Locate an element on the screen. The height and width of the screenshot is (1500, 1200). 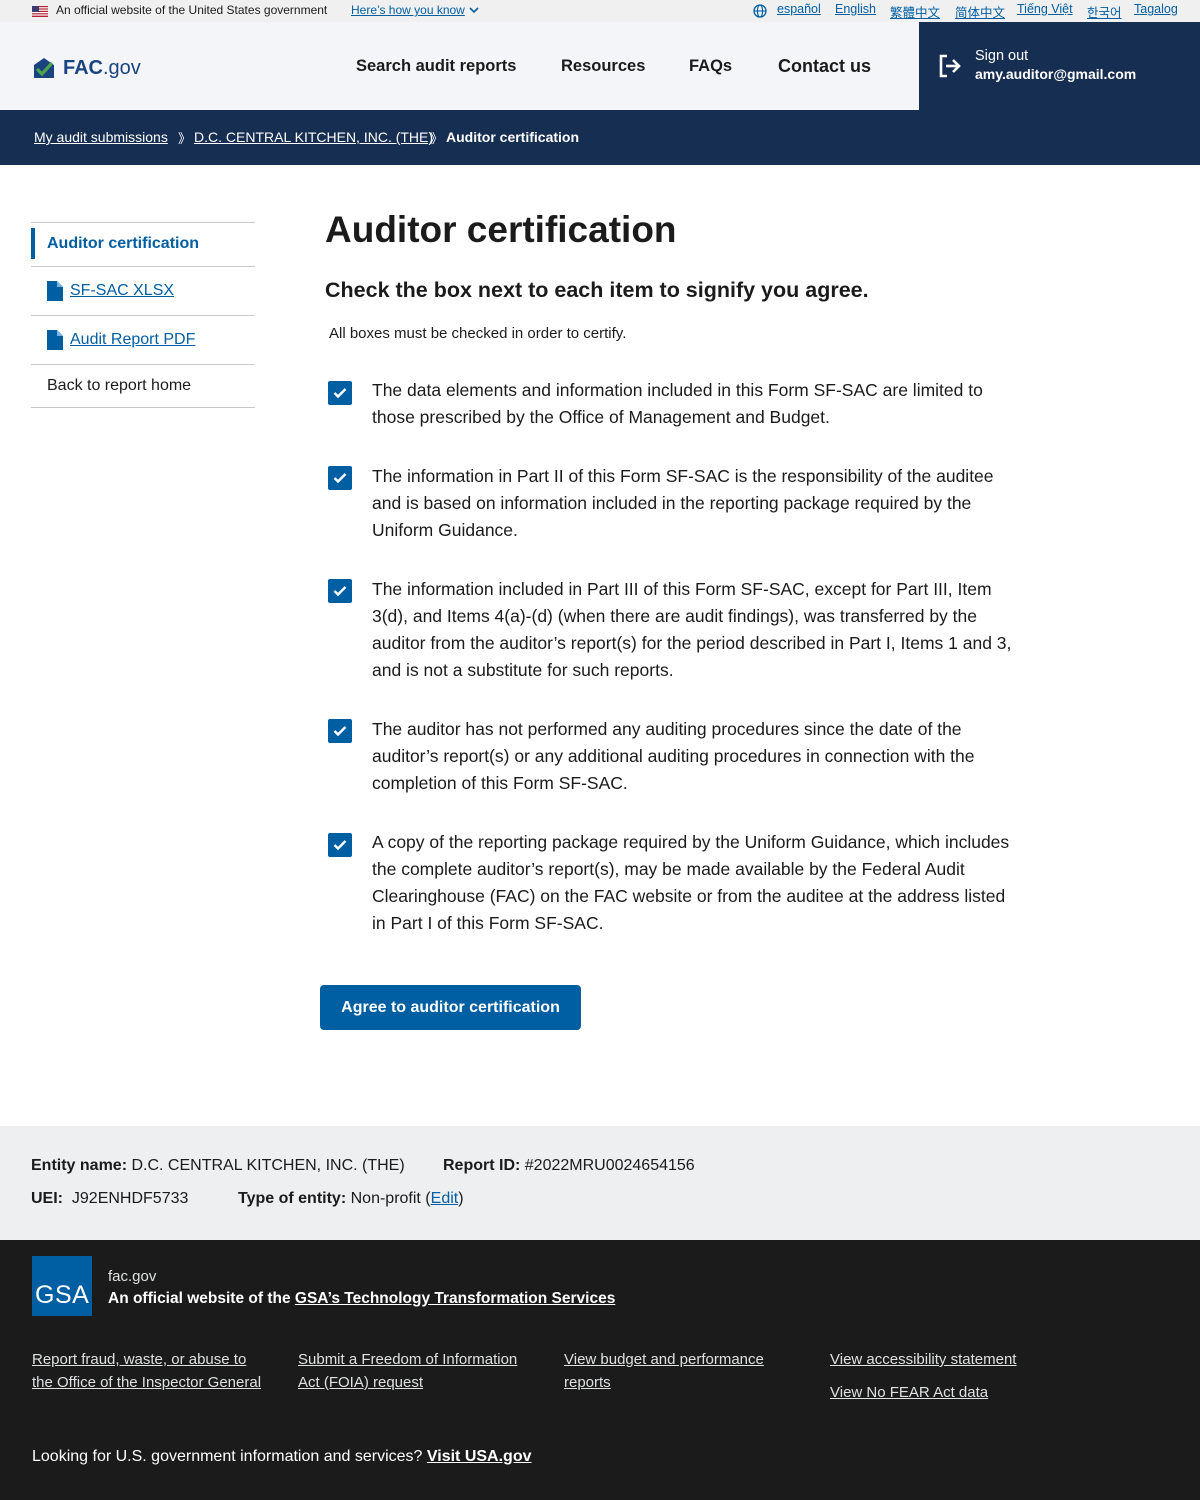
lang-tagalog-link: Tagalog is located at coordinates (1156, 9).